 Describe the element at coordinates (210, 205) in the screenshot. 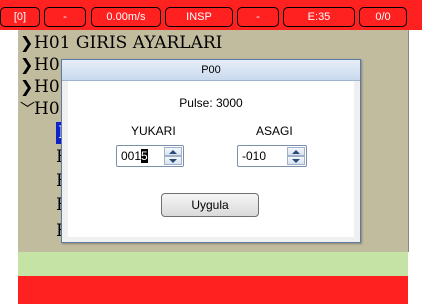

I see `apply-button: Uygula` at that location.